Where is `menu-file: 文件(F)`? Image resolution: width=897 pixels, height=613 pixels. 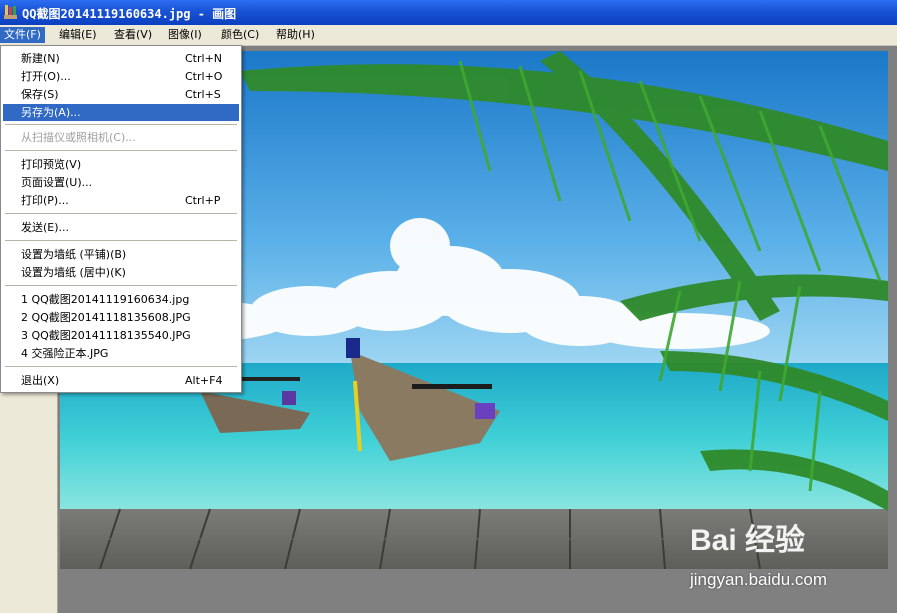 menu-file: 文件(F) is located at coordinates (22, 35).